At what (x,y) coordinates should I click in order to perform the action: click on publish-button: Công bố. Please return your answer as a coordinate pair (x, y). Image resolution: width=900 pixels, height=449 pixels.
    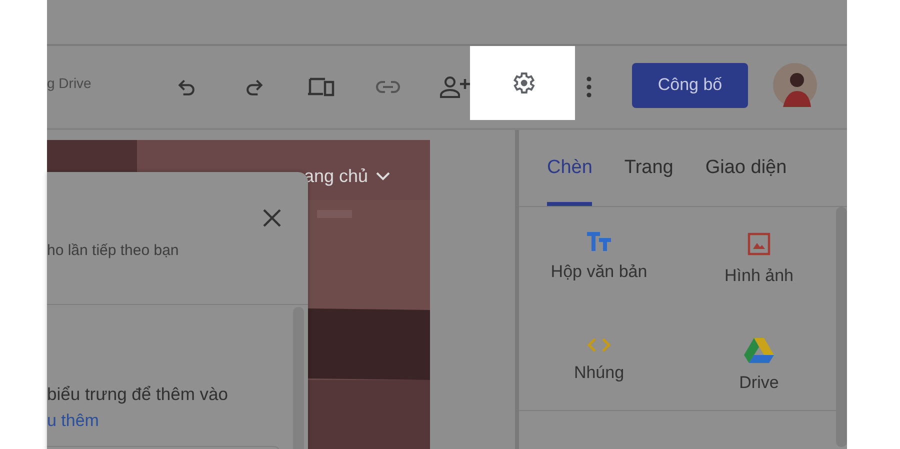
    Looking at the image, I should click on (690, 85).